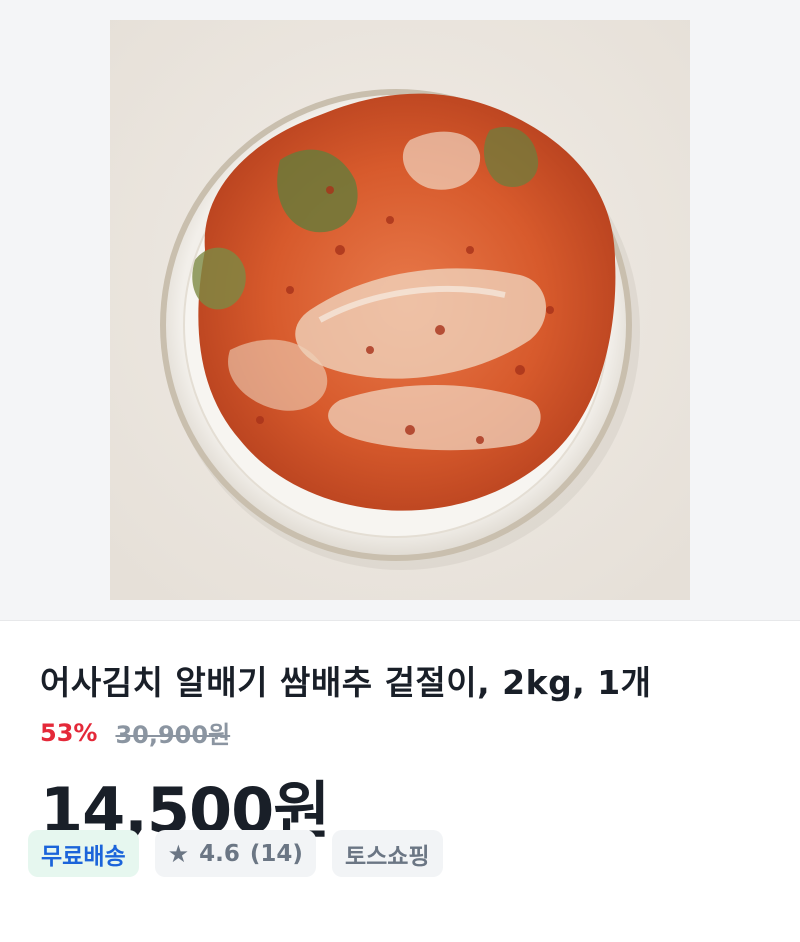 The height and width of the screenshot is (942, 800). I want to click on original-price: 30,900원, so click(173, 735).